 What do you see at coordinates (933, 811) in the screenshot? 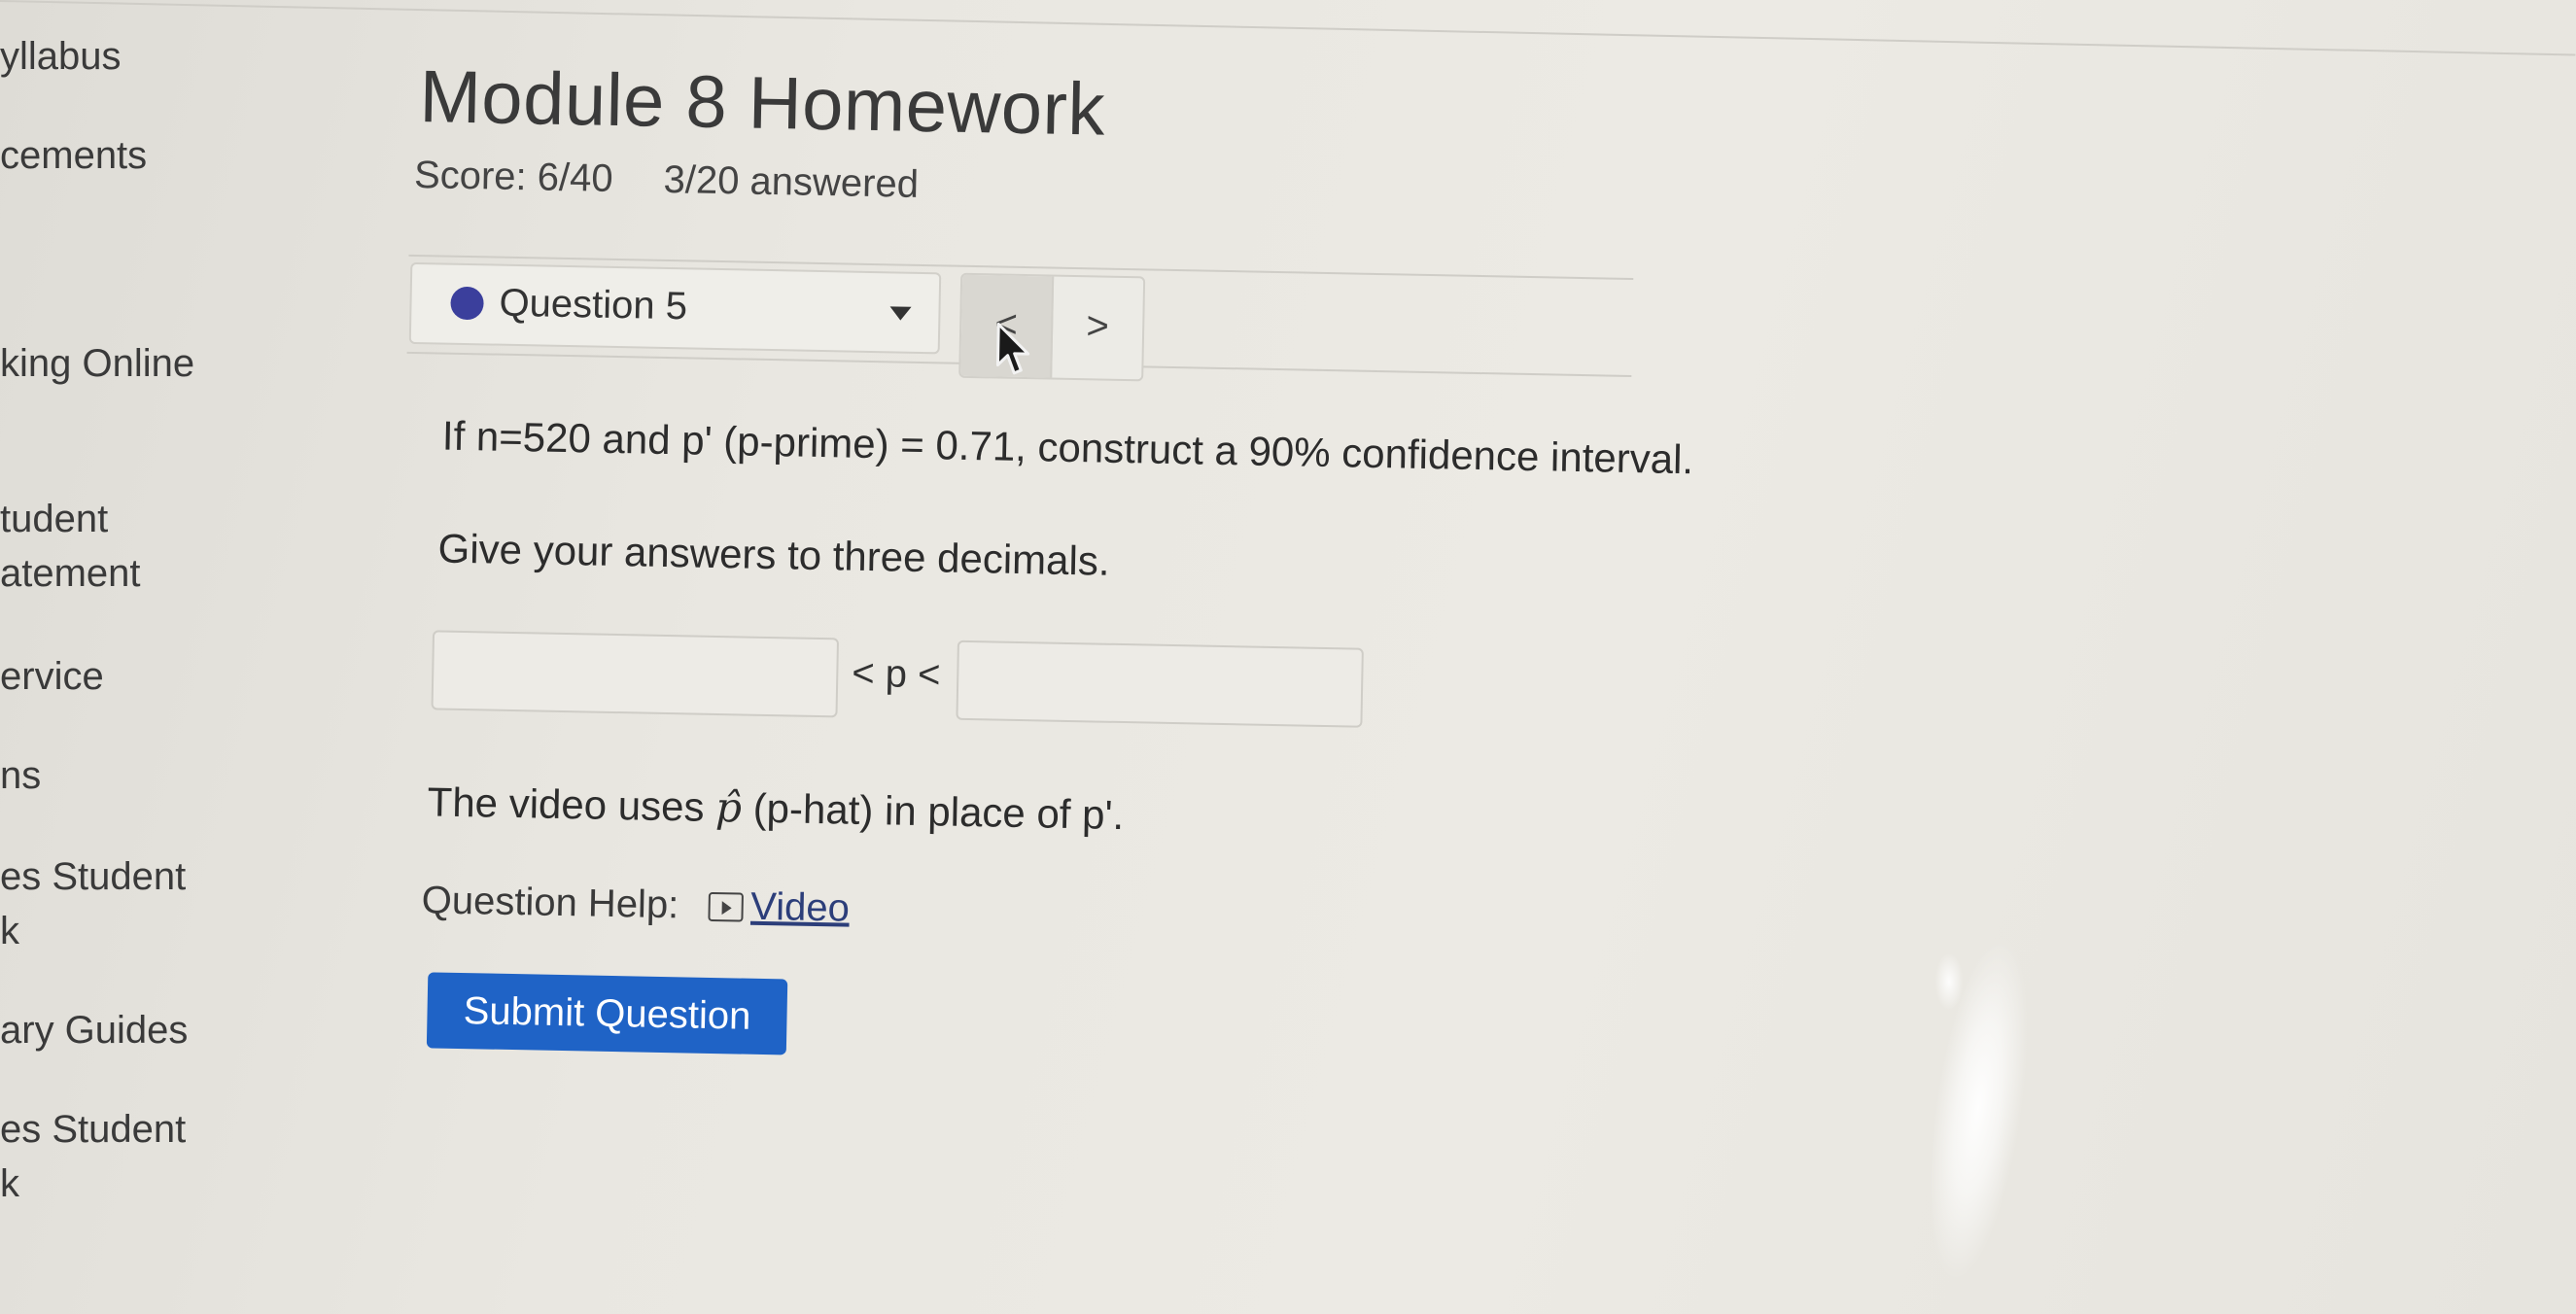
I see `video-note-after: (p-hat) in place of p'.` at bounding box center [933, 811].